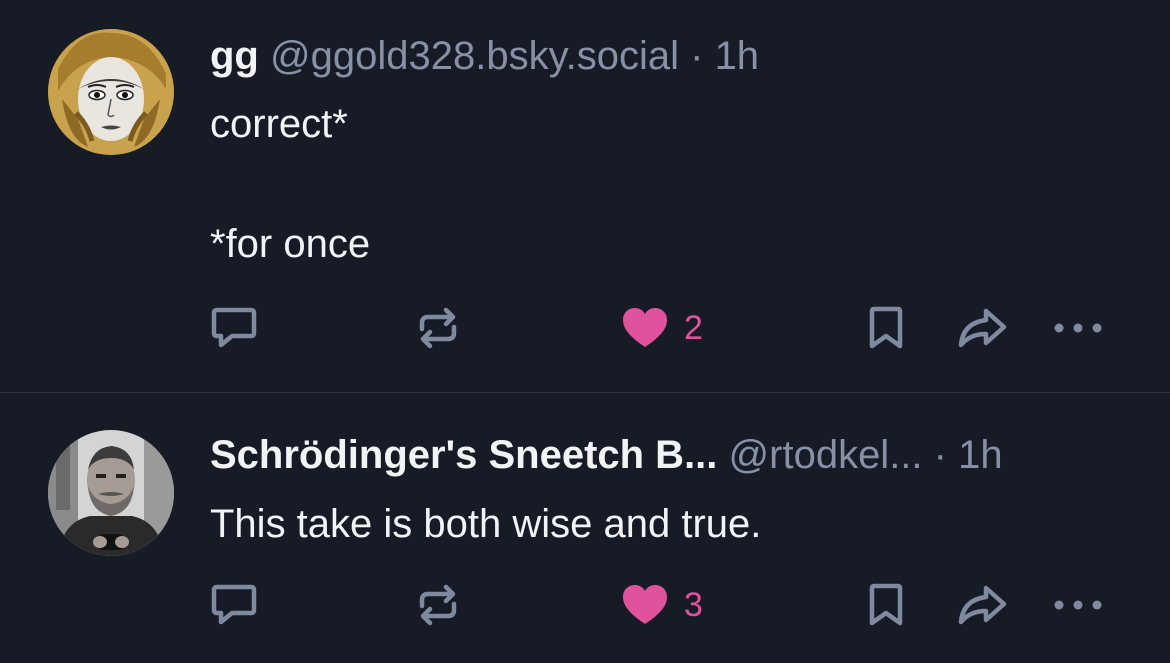  I want to click on avatar-woman-face-image, so click(111, 92).